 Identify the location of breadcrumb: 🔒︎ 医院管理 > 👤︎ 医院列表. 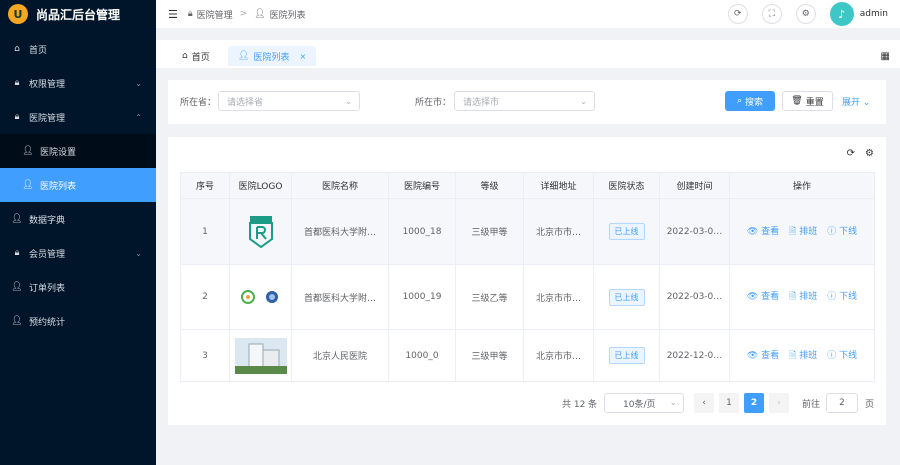
(247, 14).